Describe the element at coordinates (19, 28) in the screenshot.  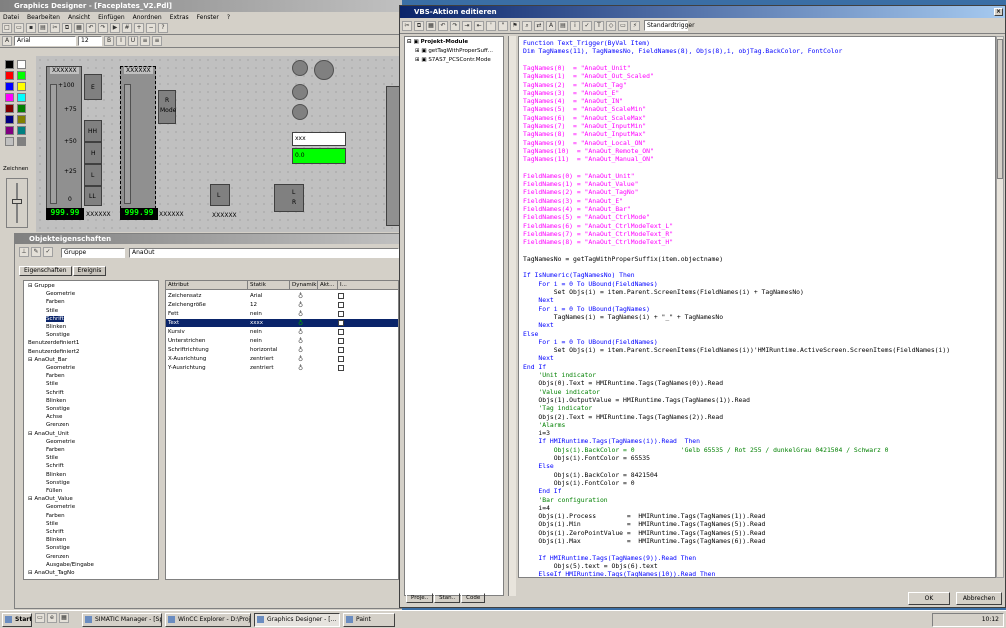
I see `open-icon: ▭` at that location.